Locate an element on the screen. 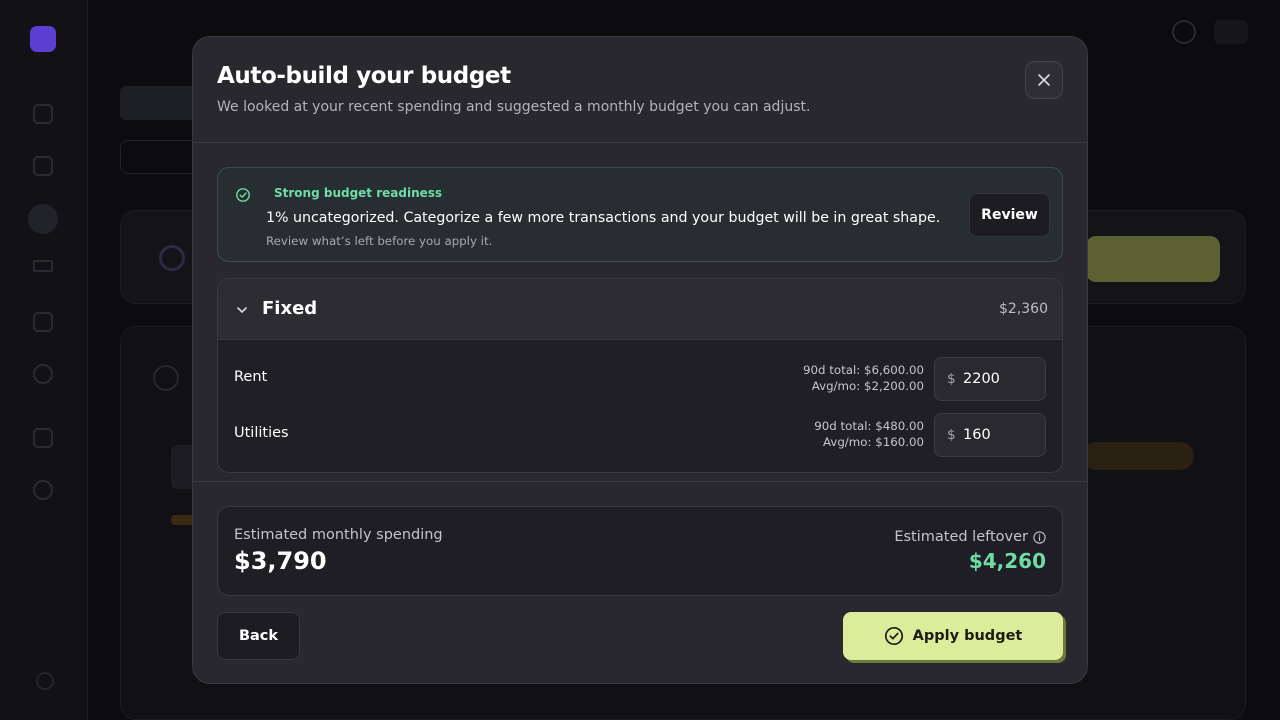  close-button is located at coordinates (1044, 80).